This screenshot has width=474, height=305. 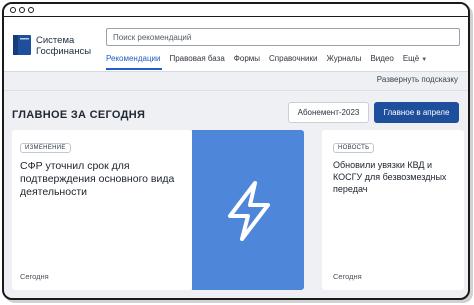 I want to click on expand-hint-link: Развернуть подсказку, so click(x=417, y=79).